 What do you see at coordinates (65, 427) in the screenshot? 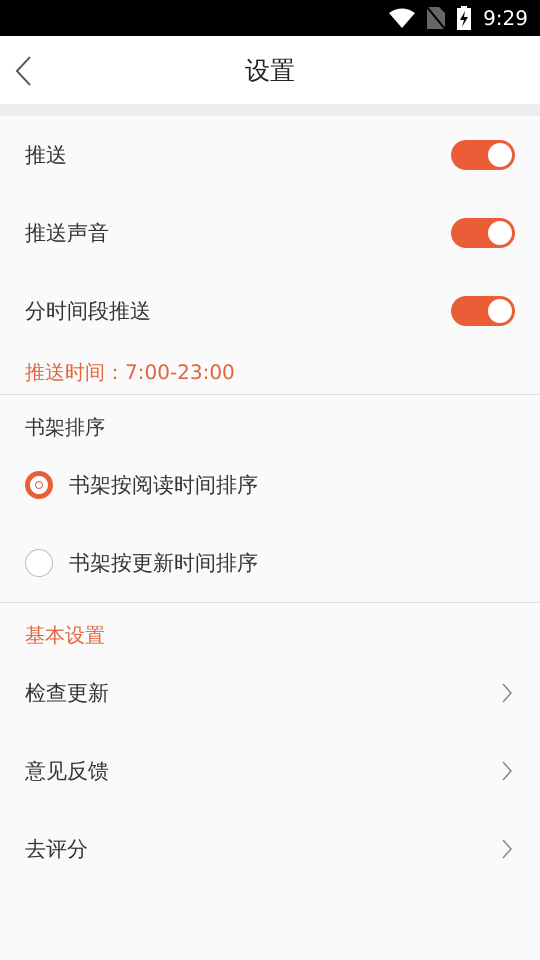
I see `section-title: 书架排序` at bounding box center [65, 427].